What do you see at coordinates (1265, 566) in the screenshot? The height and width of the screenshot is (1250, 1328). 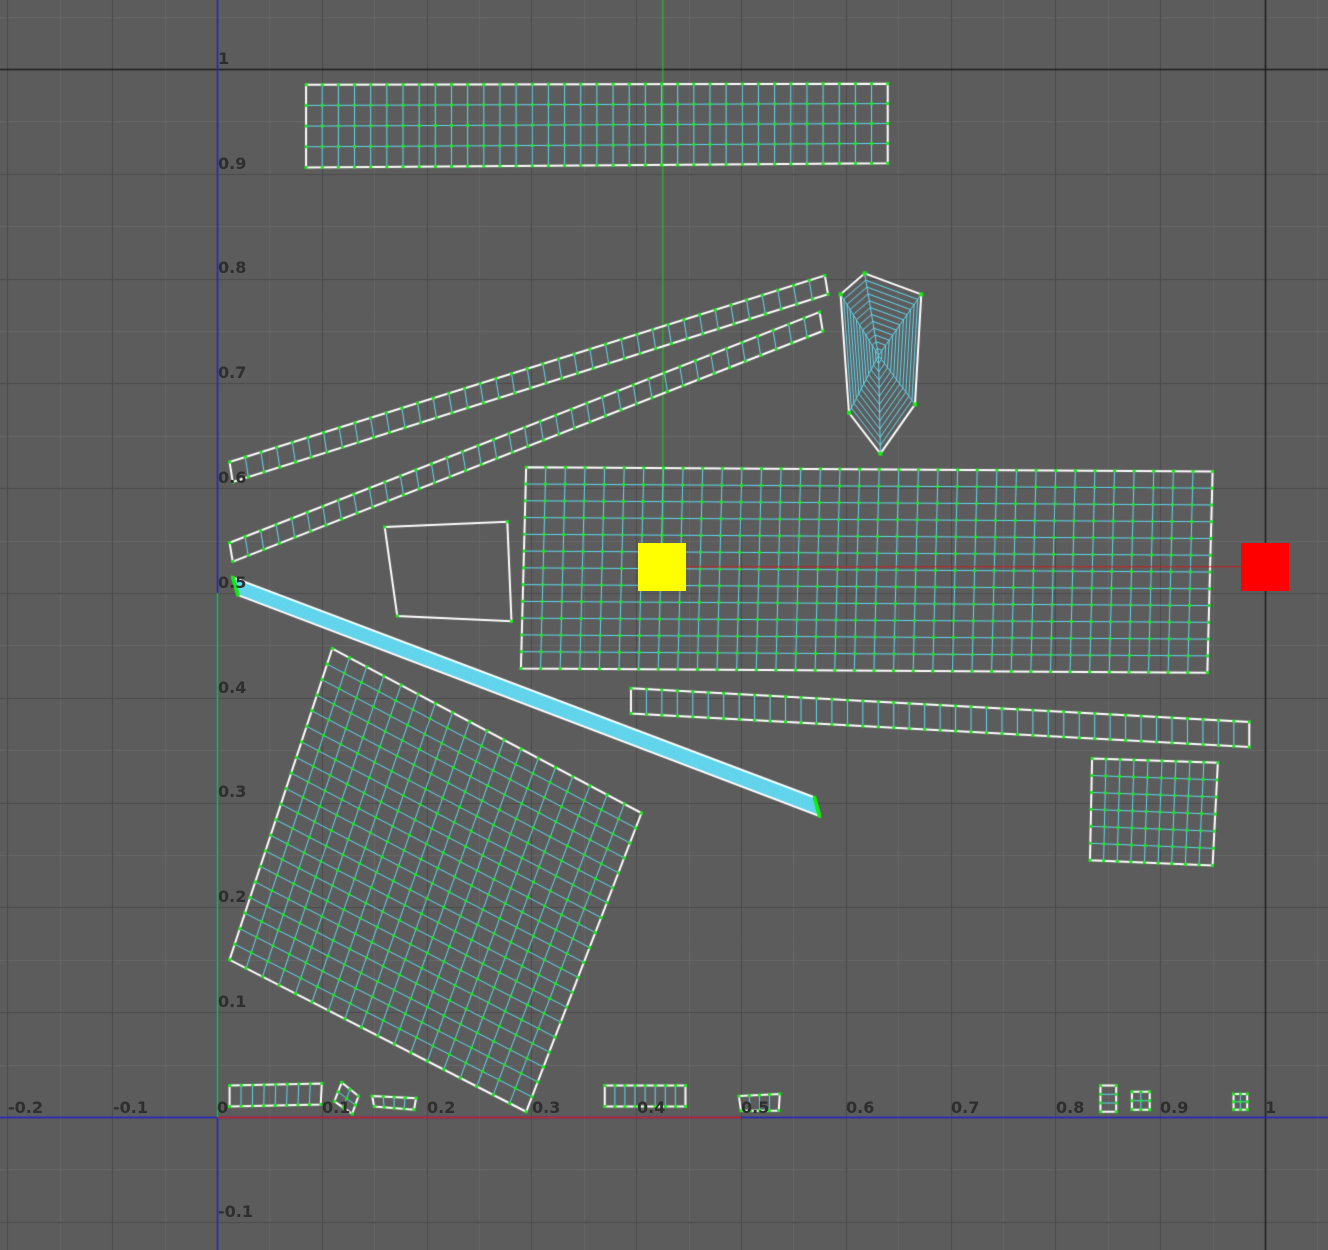 I see `gizmo-u-axis-handle` at bounding box center [1265, 566].